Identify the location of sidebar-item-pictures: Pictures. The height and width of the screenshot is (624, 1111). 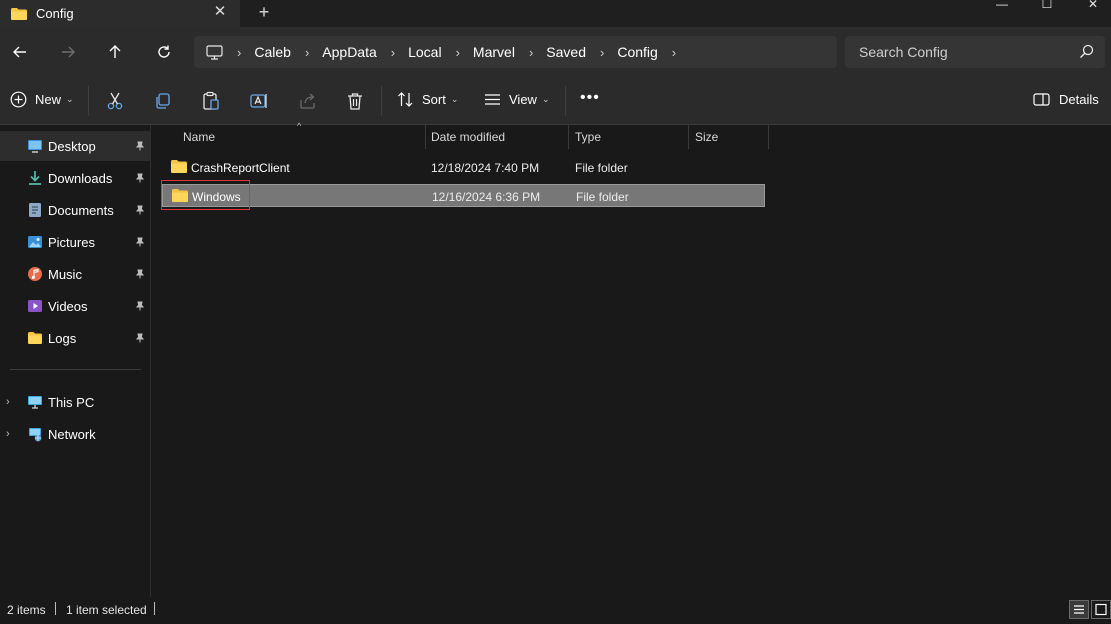
(75, 242).